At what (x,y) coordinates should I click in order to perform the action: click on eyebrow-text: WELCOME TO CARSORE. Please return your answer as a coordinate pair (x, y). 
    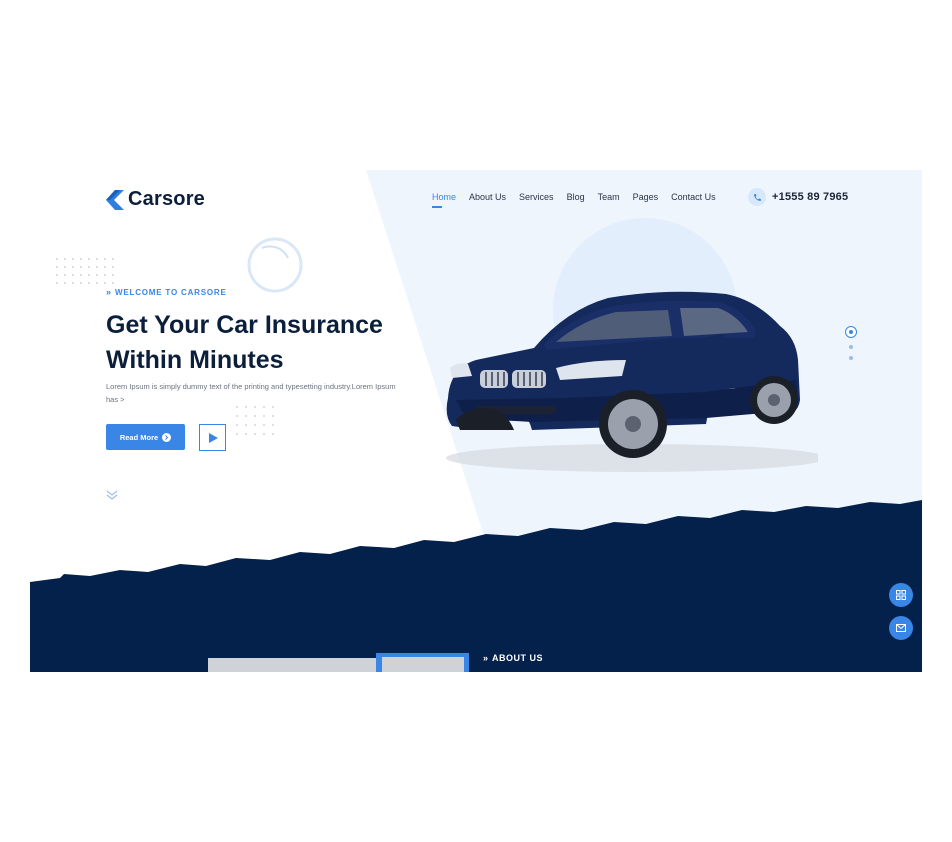
    Looking at the image, I should click on (171, 292).